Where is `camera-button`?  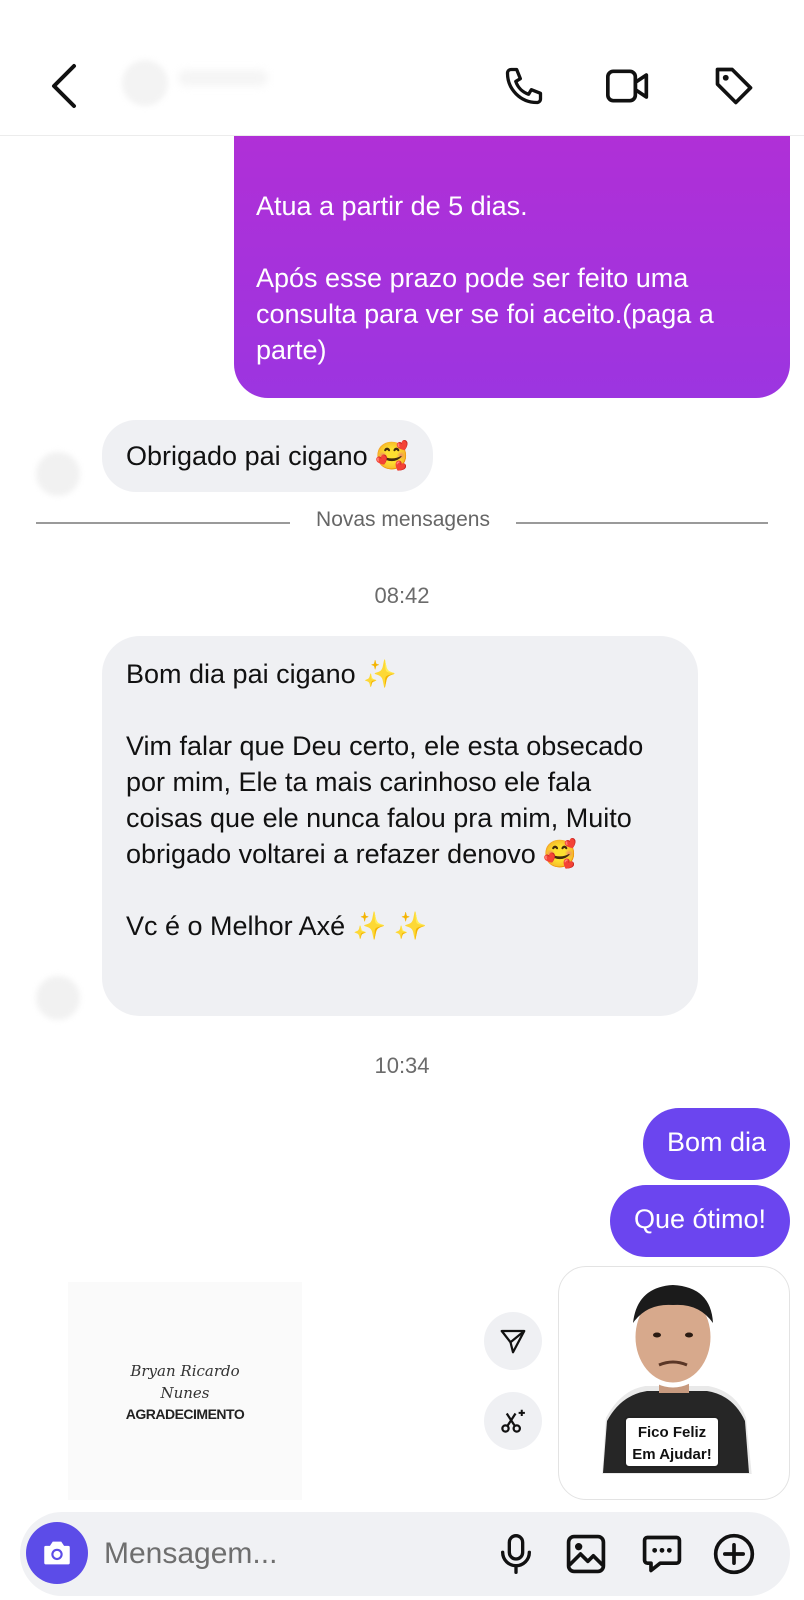 camera-button is located at coordinates (57, 1553).